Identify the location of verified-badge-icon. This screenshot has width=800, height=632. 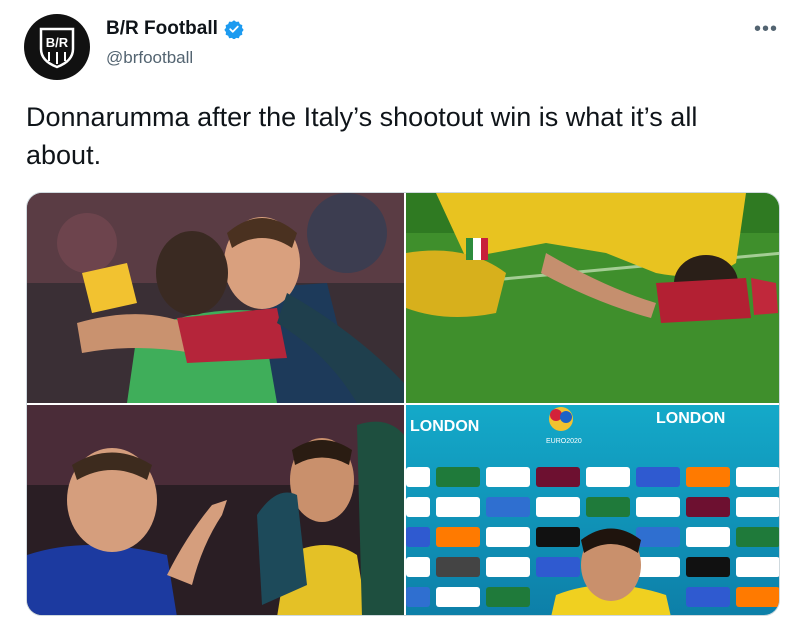
(234, 29).